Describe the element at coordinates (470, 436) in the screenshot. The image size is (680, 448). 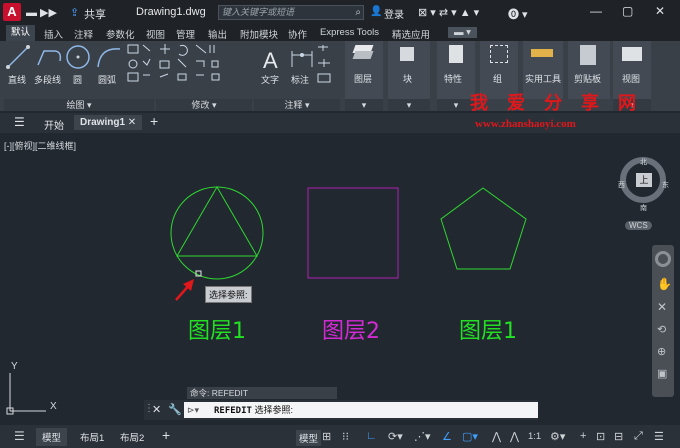
I see `osnap-icon: ▢▾` at that location.